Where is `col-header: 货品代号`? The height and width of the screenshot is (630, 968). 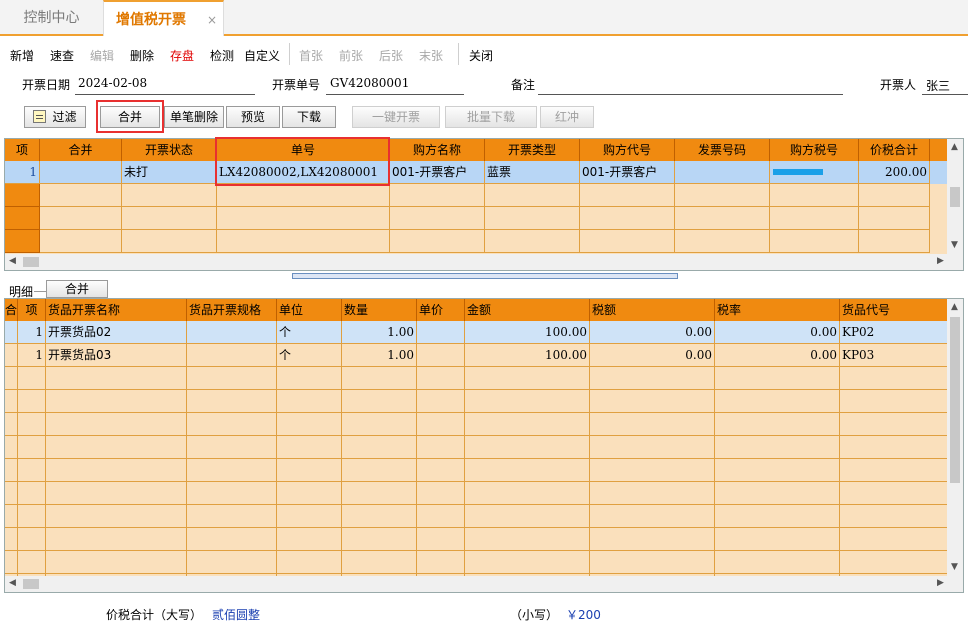 col-header: 货品代号 is located at coordinates (894, 310).